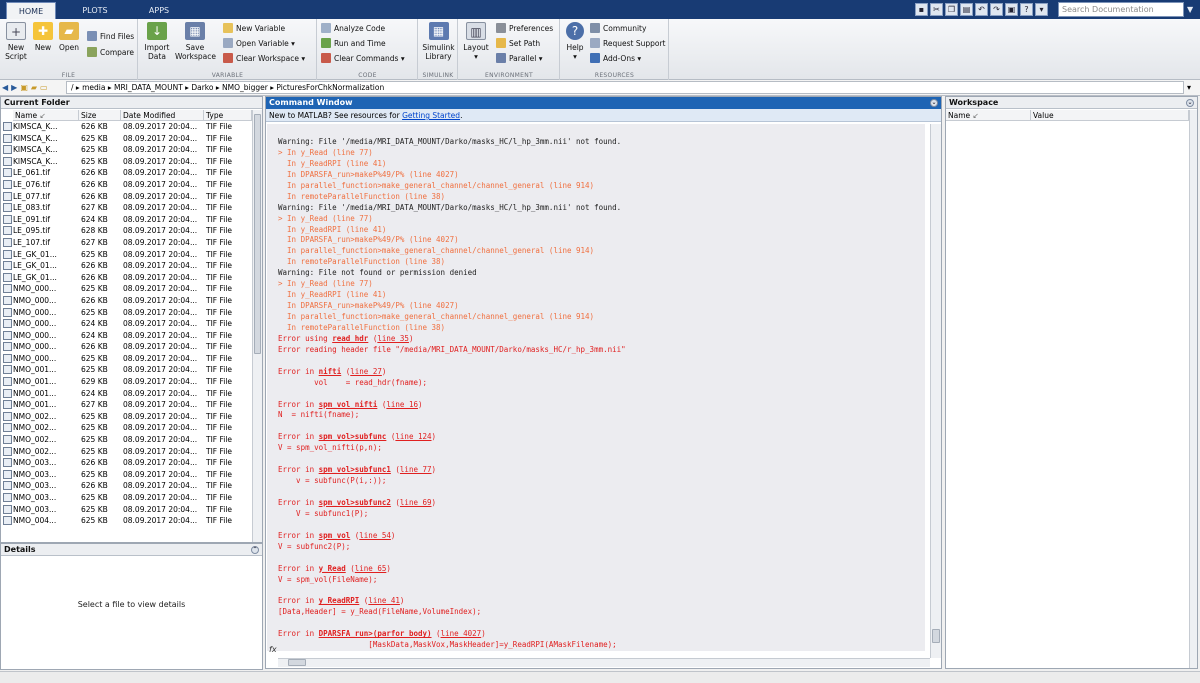 The width and height of the screenshot is (1200, 683). I want to click on up-folder-icon: ▣, so click(24, 88).